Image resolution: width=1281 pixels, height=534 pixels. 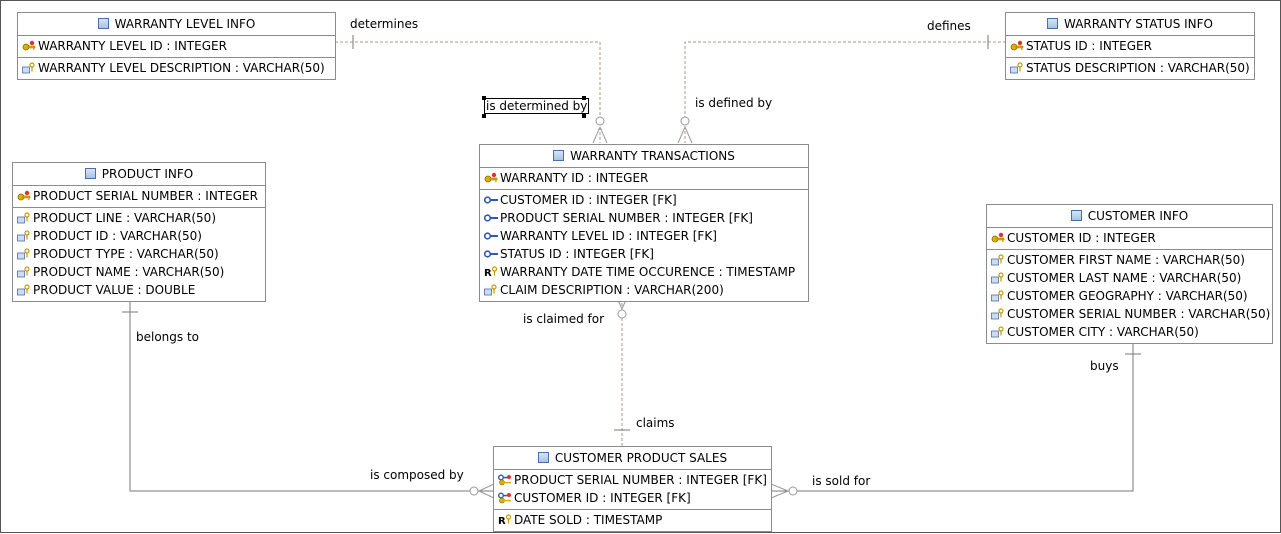 I want to click on attribute-row: PRODUCT LINE : VARCHAR(50), so click(x=139, y=218).